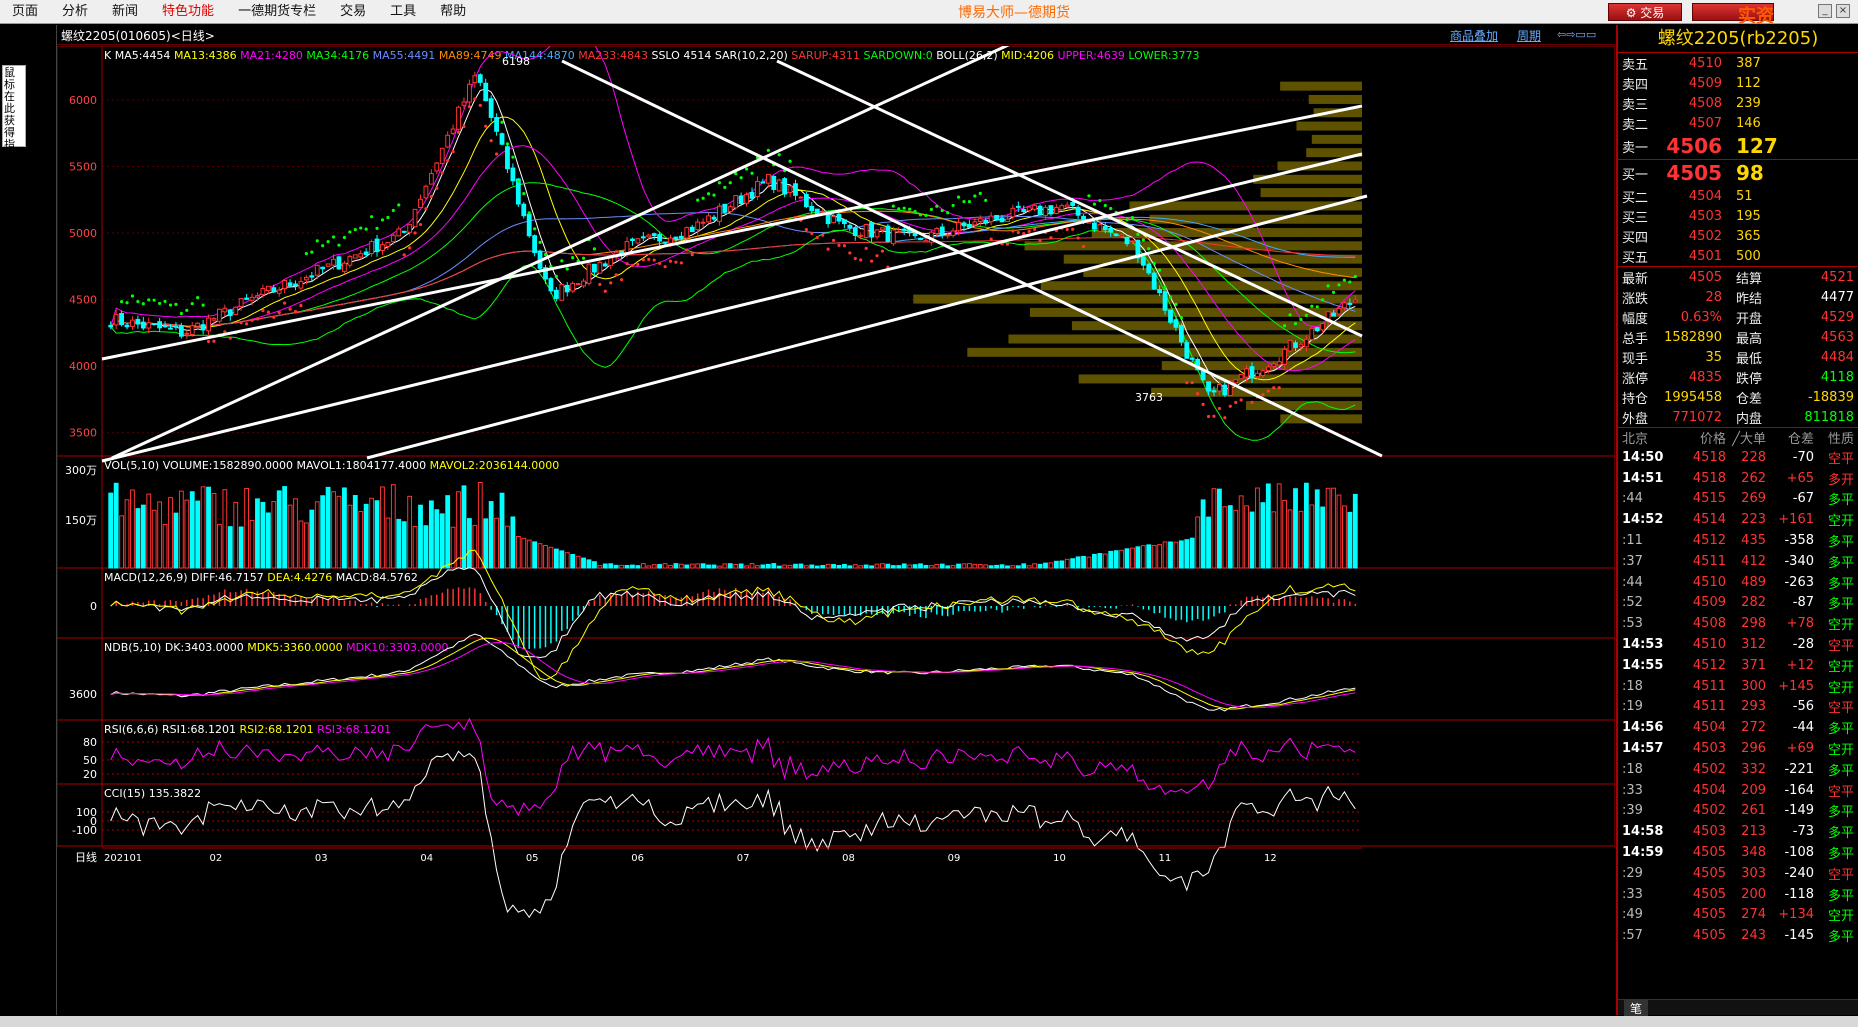 This screenshot has width=1858, height=1027. What do you see at coordinates (1796, 915) in the screenshot?
I see `tick-change: +134` at bounding box center [1796, 915].